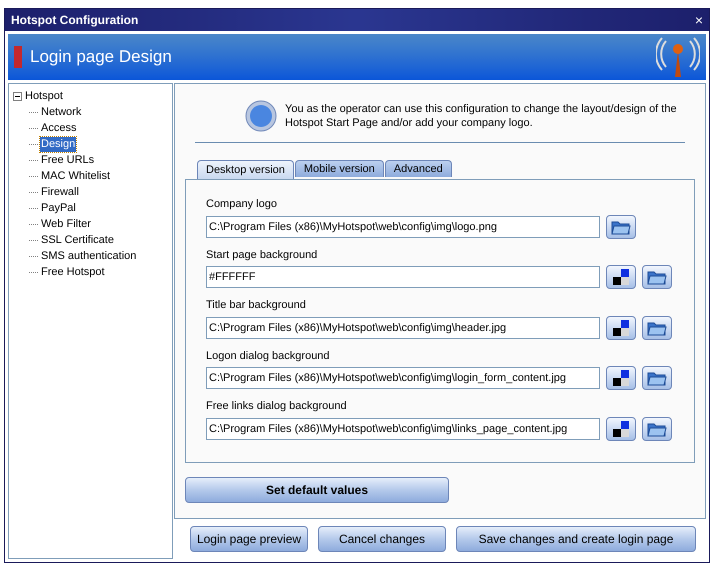 The height and width of the screenshot is (569, 715). What do you see at coordinates (698, 20) in the screenshot?
I see `close-button: ×` at bounding box center [698, 20].